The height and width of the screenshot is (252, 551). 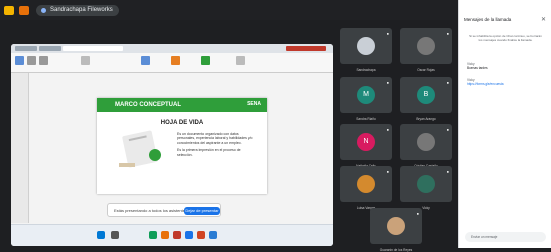 I want to click on participant-tile: ● Oscar Rojas, so click(x=426, y=50).